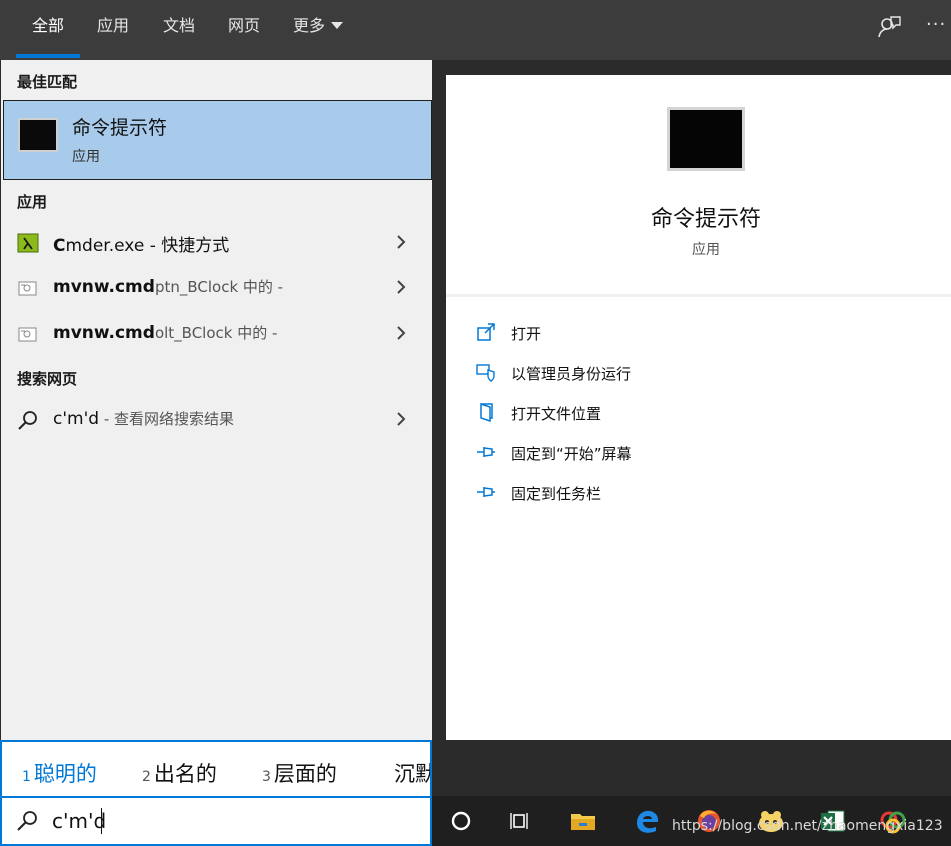 The image size is (951, 846). I want to click on section-best-match: 最佳匹配, so click(47, 82).